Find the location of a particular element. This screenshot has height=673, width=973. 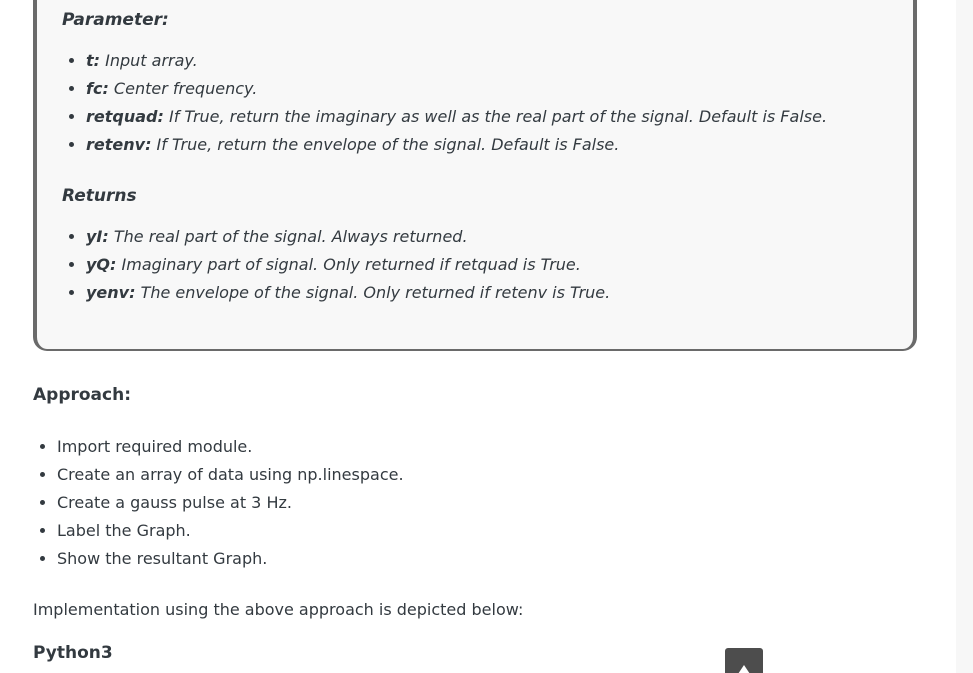

back-to-top-button is located at coordinates (744, 660).